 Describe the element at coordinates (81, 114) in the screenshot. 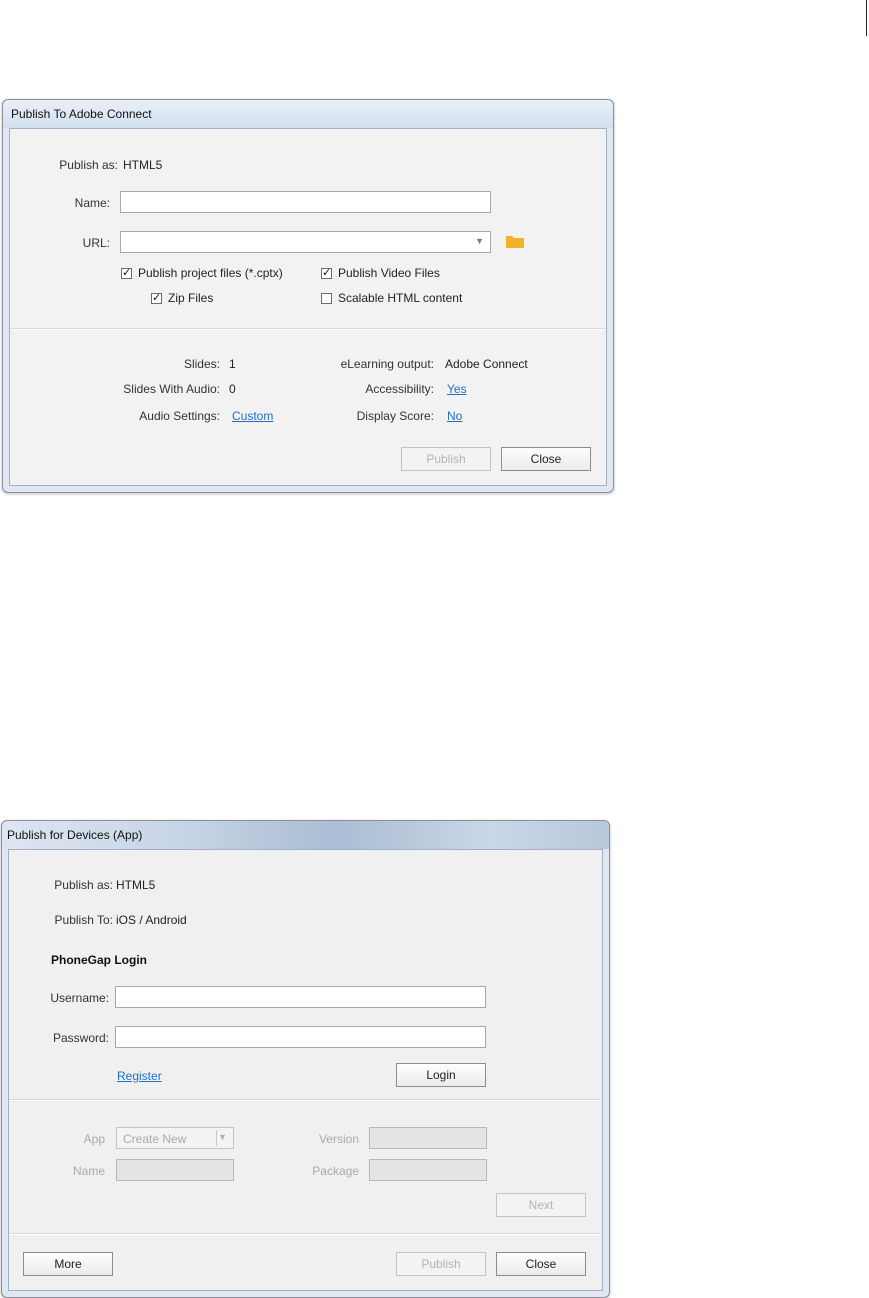

I see `dialog-title: Publish To Adobe Connect` at that location.